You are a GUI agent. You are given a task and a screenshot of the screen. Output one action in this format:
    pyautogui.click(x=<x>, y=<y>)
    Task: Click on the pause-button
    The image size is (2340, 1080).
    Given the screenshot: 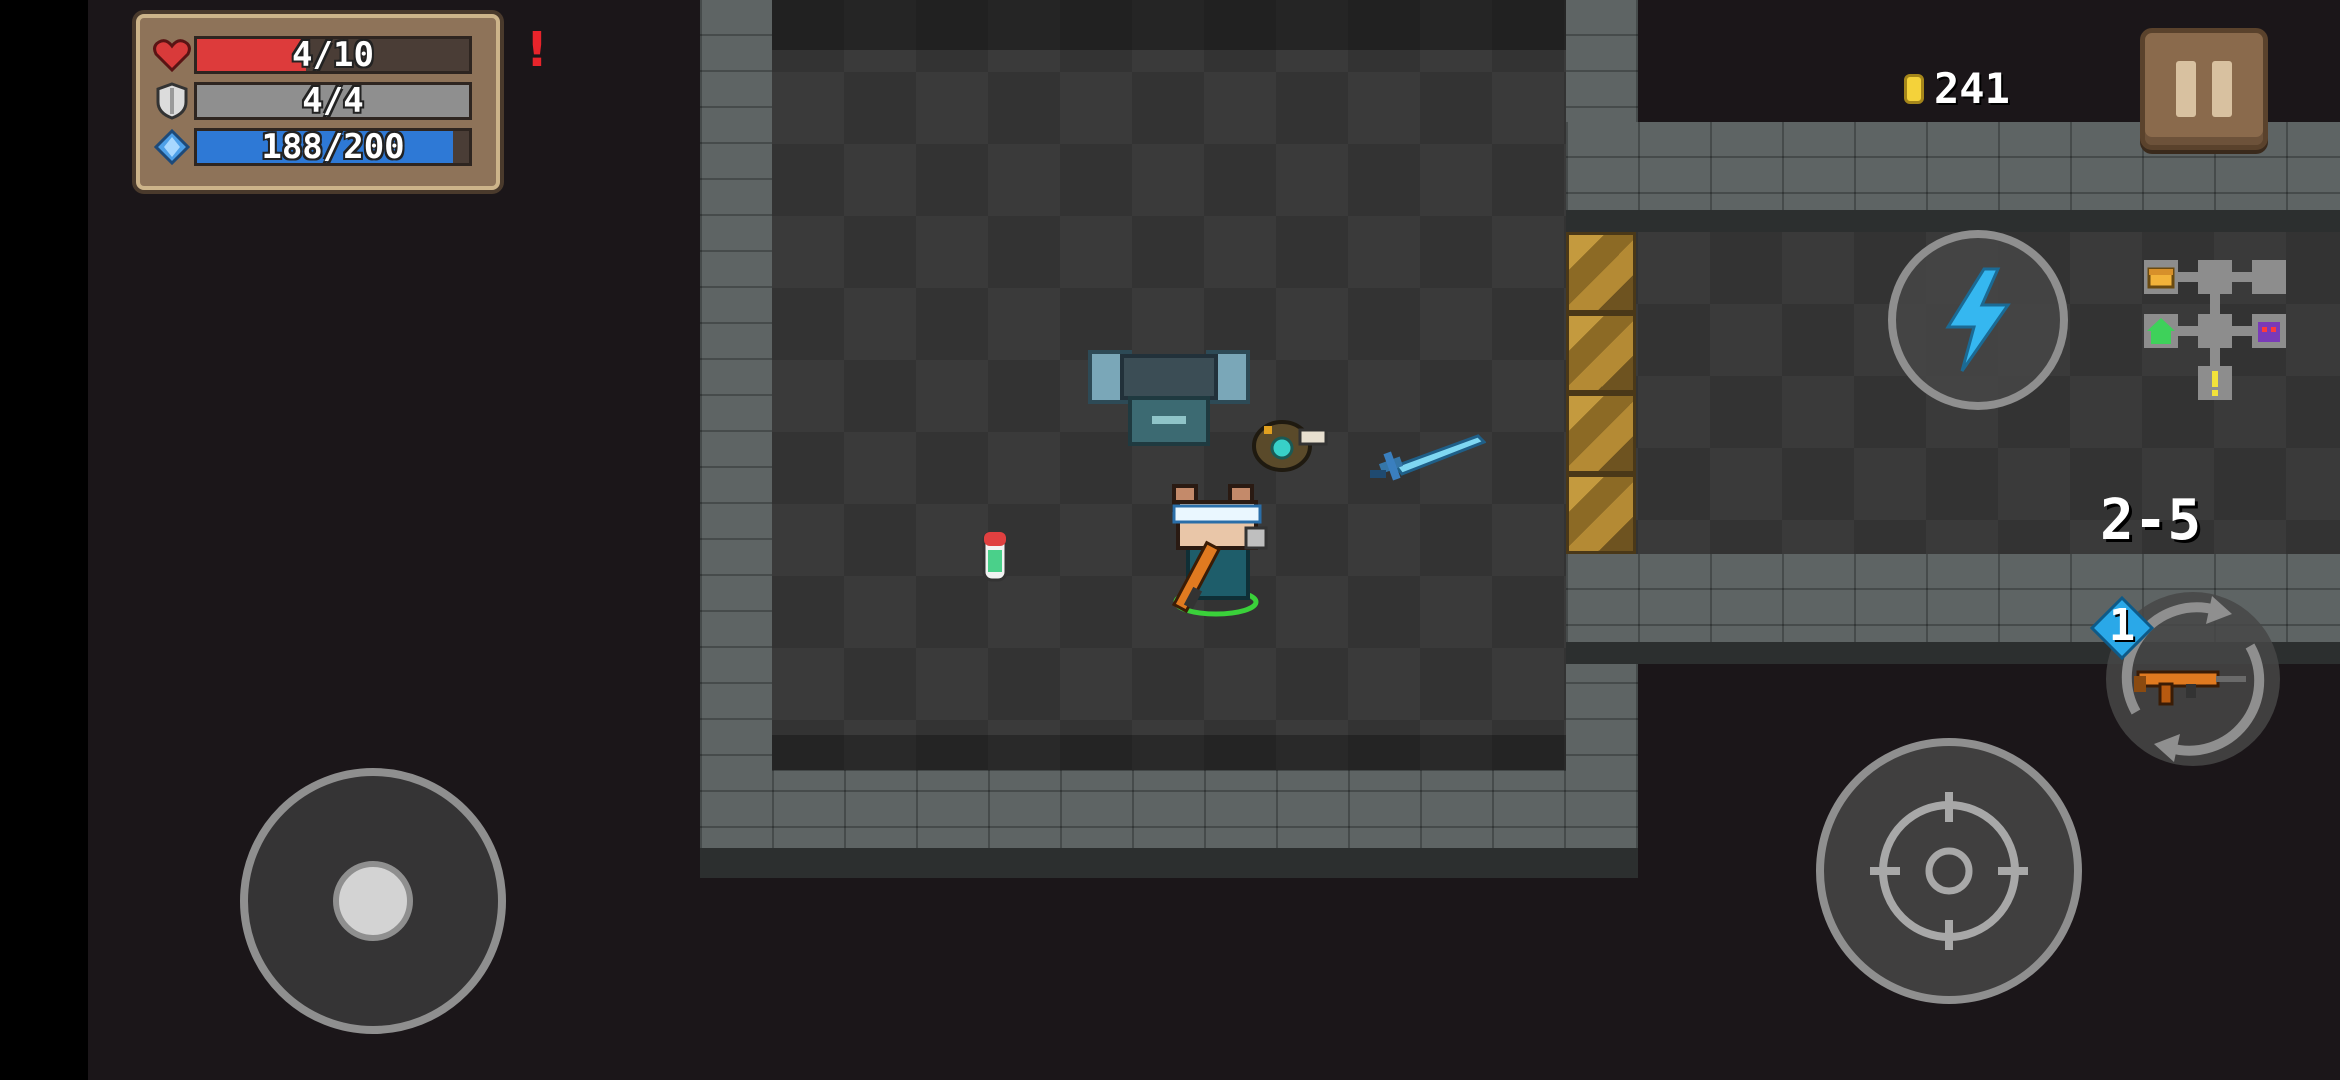 What is the action you would take?
    pyautogui.click(x=2204, y=89)
    